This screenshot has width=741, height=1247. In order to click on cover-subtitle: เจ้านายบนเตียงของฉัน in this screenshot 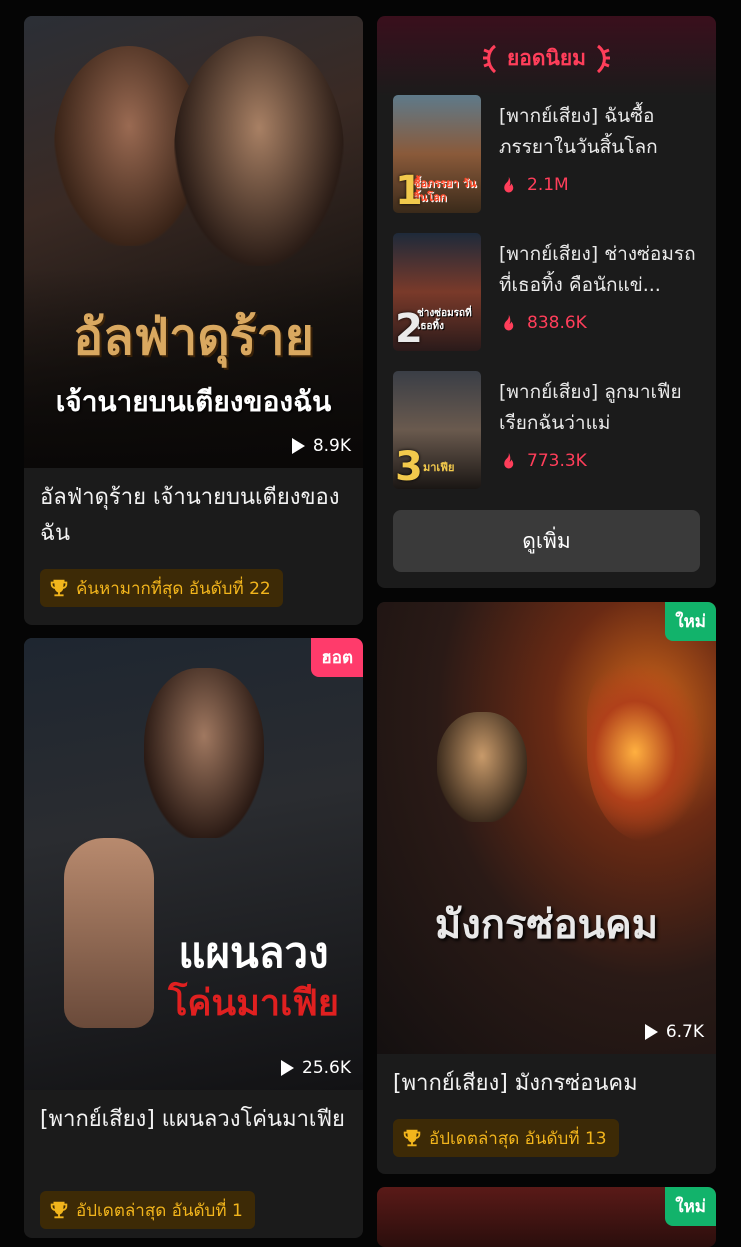, I will do `click(193, 401)`.